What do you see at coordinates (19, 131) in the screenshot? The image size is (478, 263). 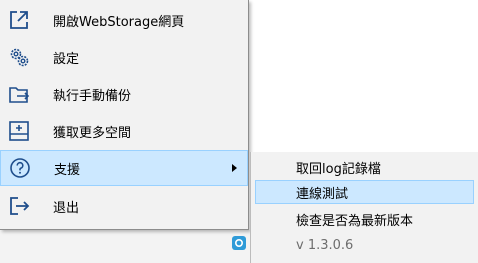 I see `storage-add-icon` at bounding box center [19, 131].